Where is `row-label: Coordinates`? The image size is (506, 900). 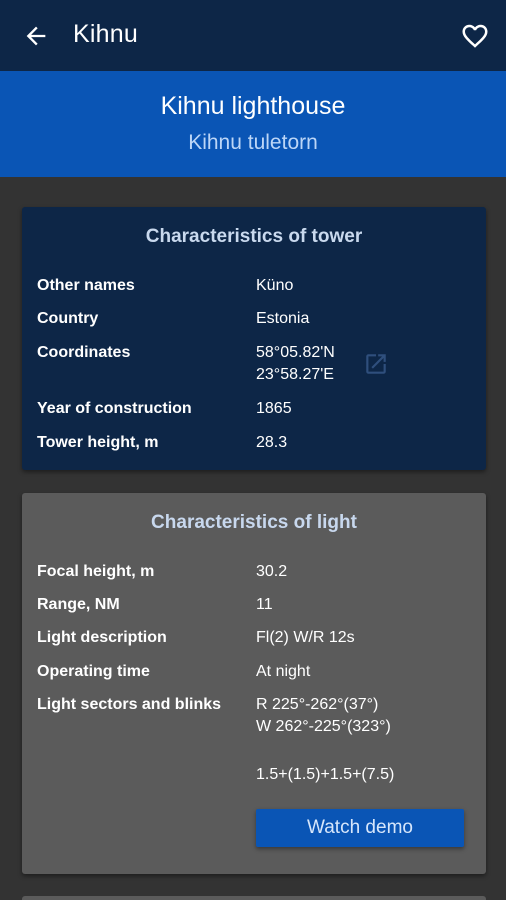
row-label: Coordinates is located at coordinates (84, 352).